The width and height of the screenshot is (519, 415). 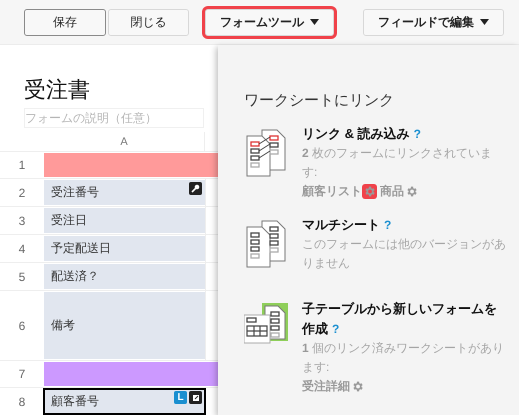 What do you see at coordinates (398, 163) in the screenshot?
I see `menu-item-description: 2 枚のフォームにリンクされています:` at bounding box center [398, 163].